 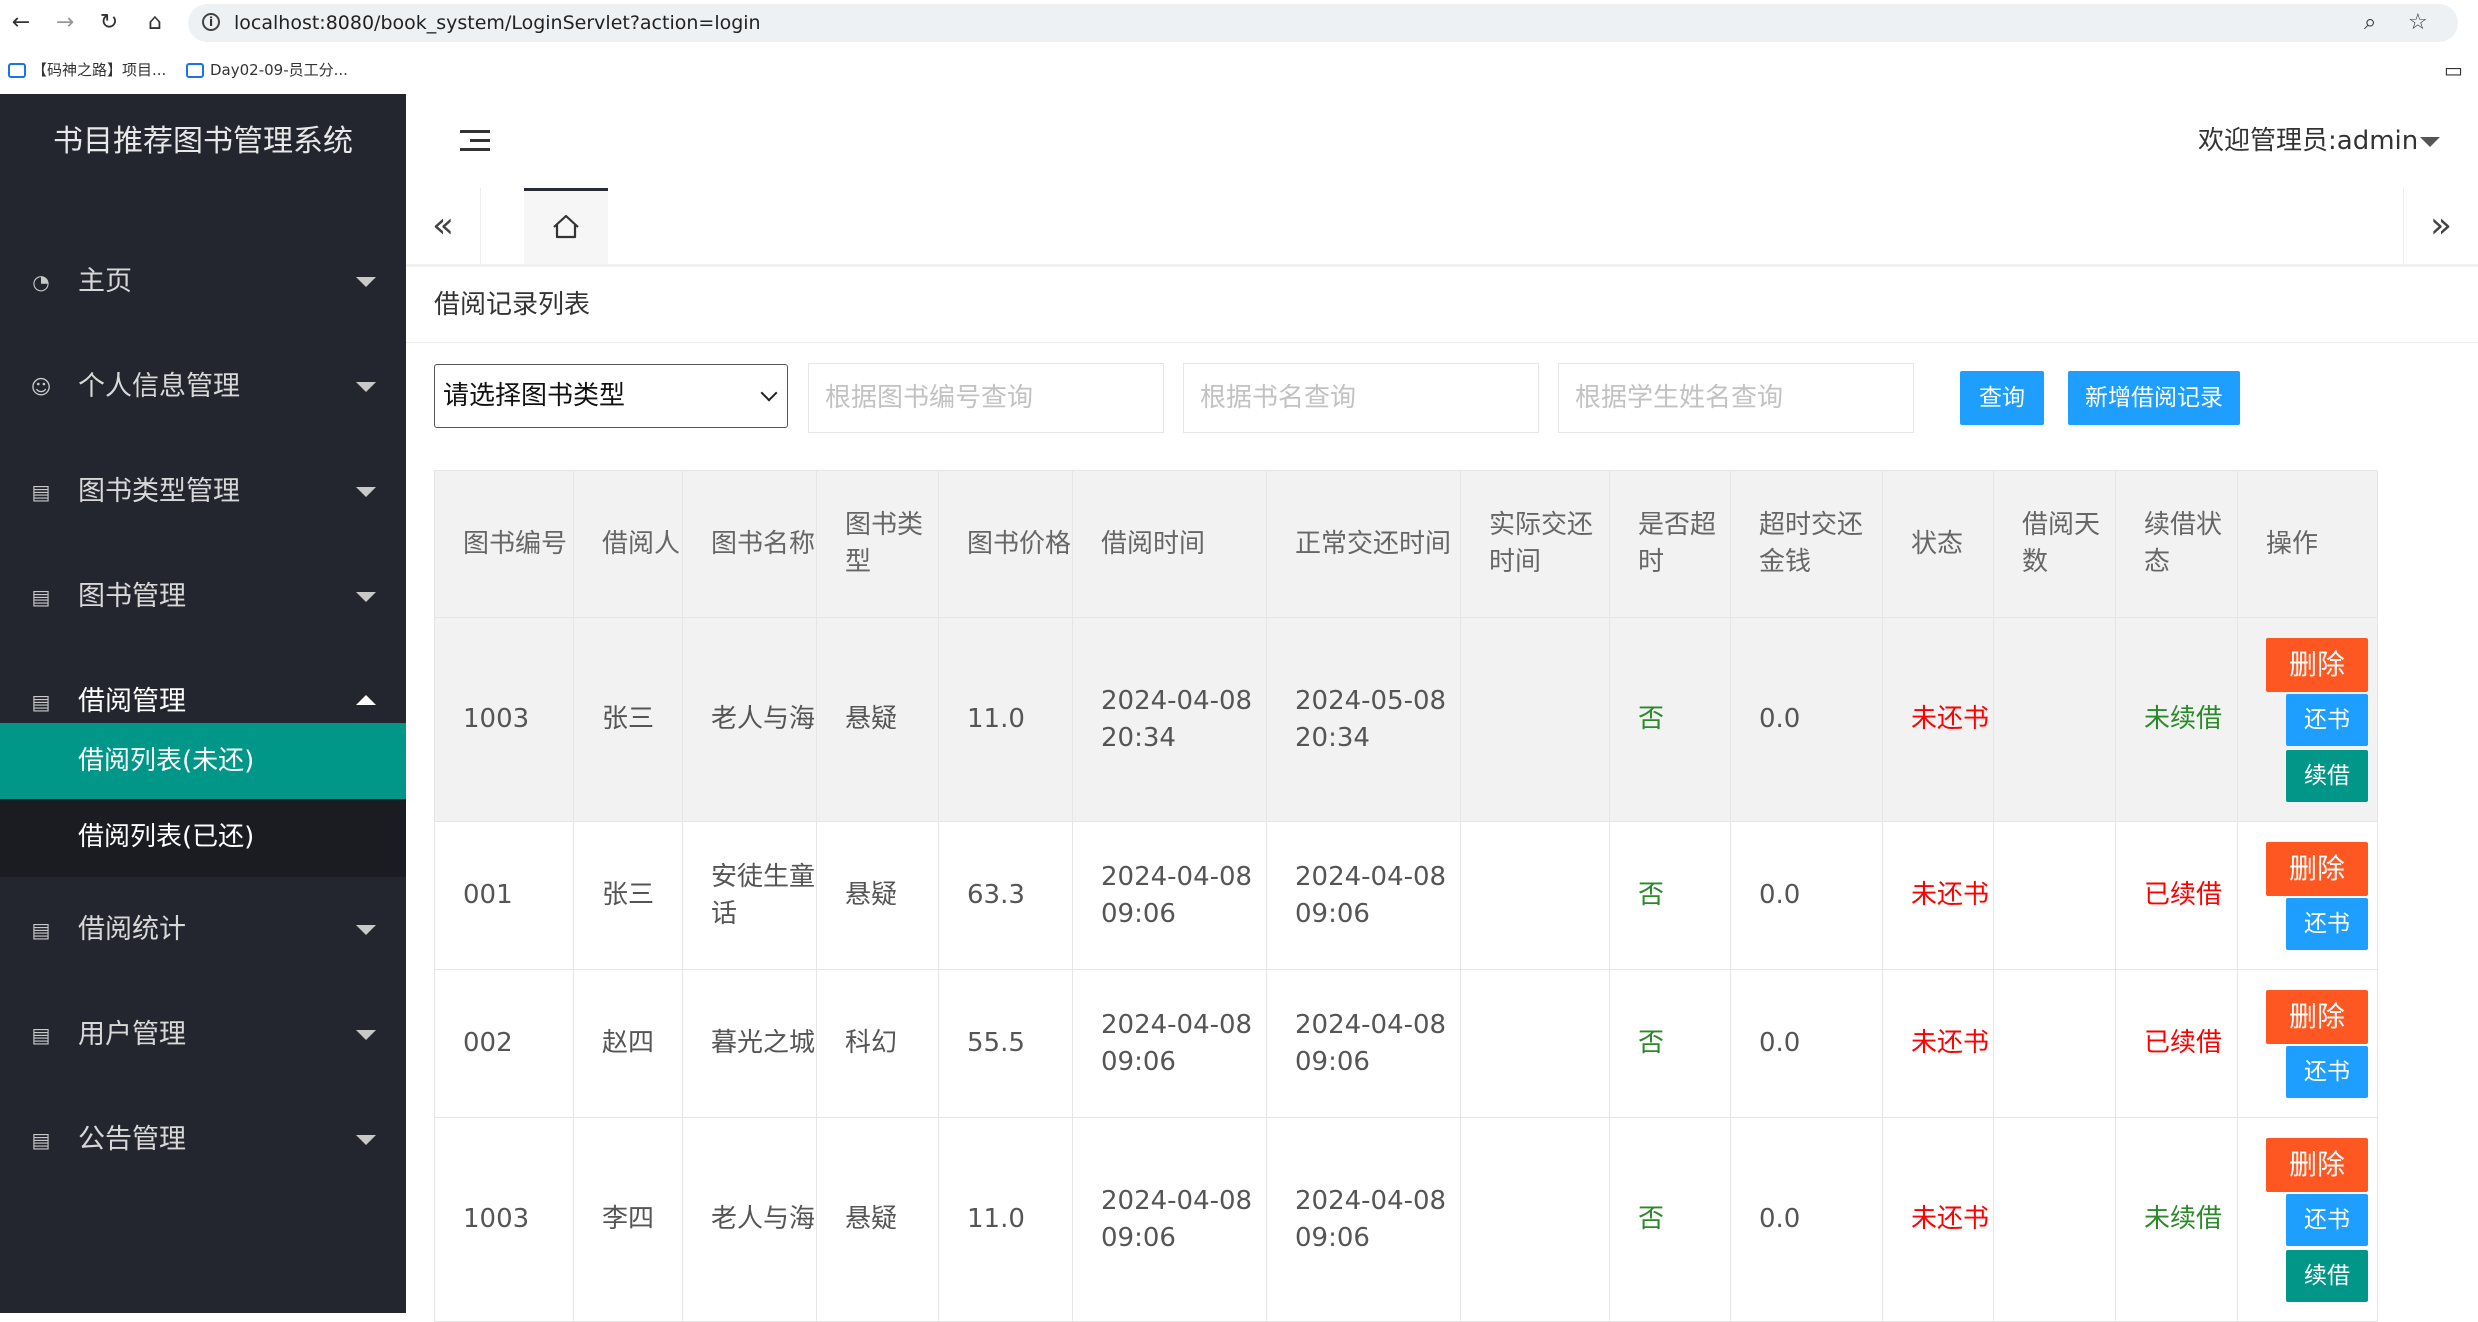 What do you see at coordinates (628, 544) in the screenshot?
I see `col-header: 借阅人` at bounding box center [628, 544].